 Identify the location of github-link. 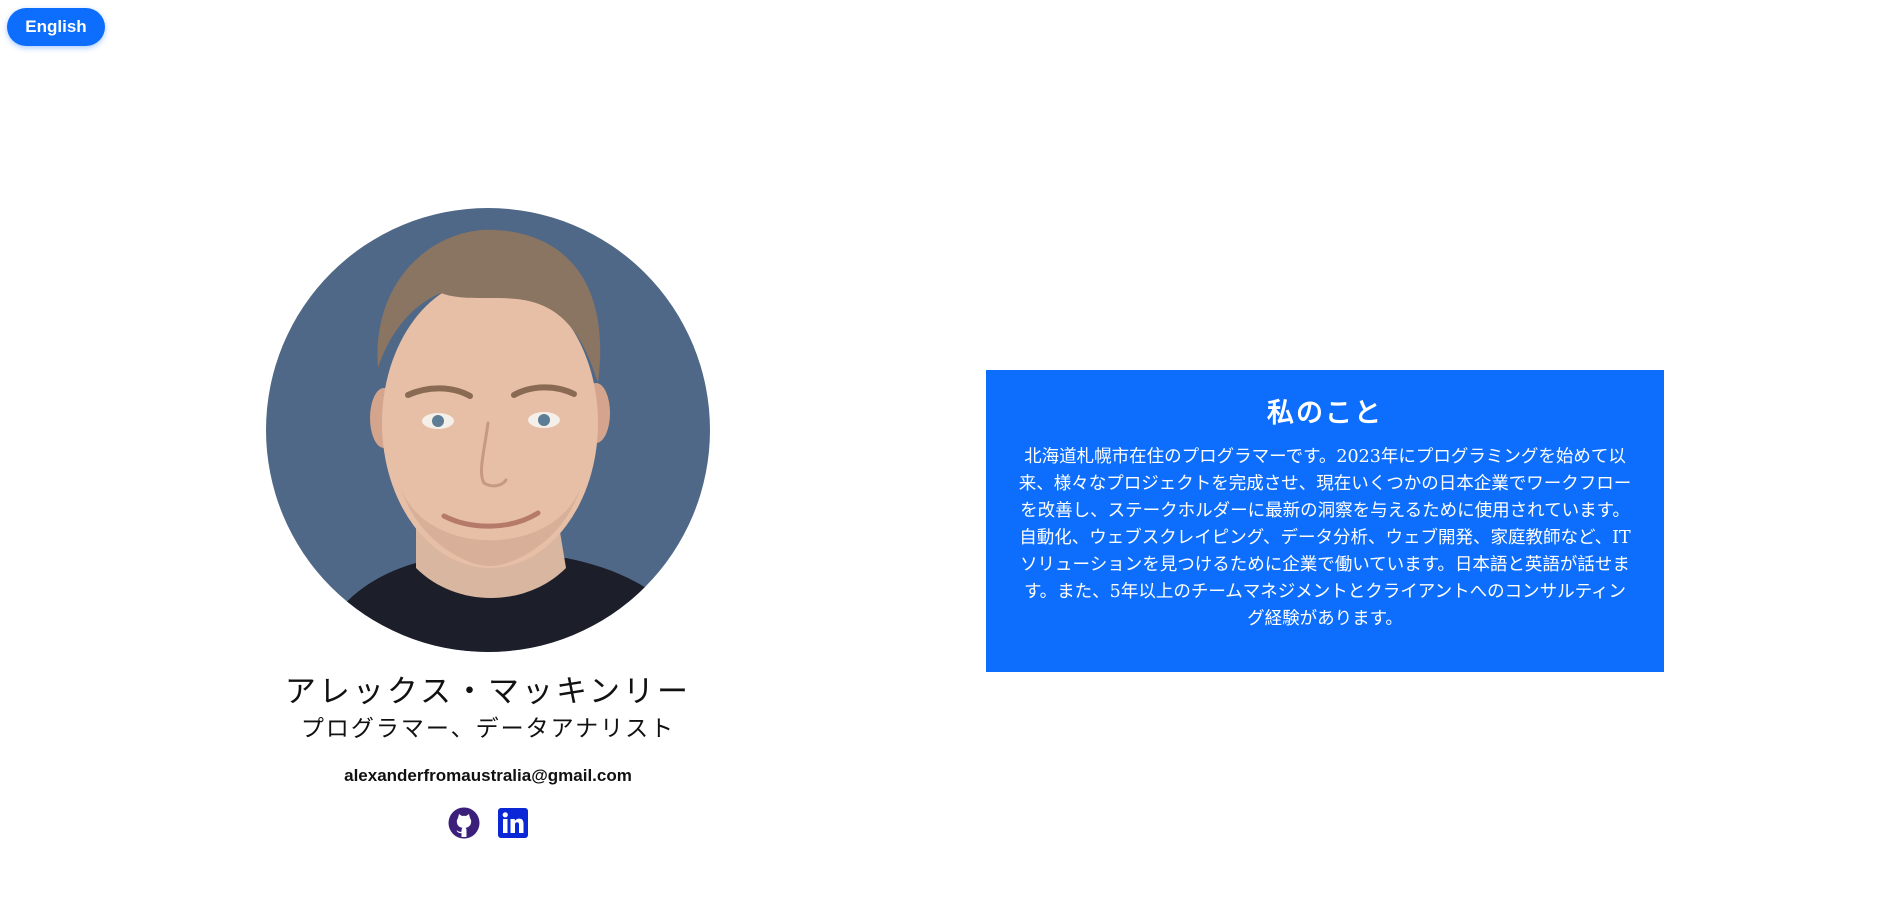
(464, 823).